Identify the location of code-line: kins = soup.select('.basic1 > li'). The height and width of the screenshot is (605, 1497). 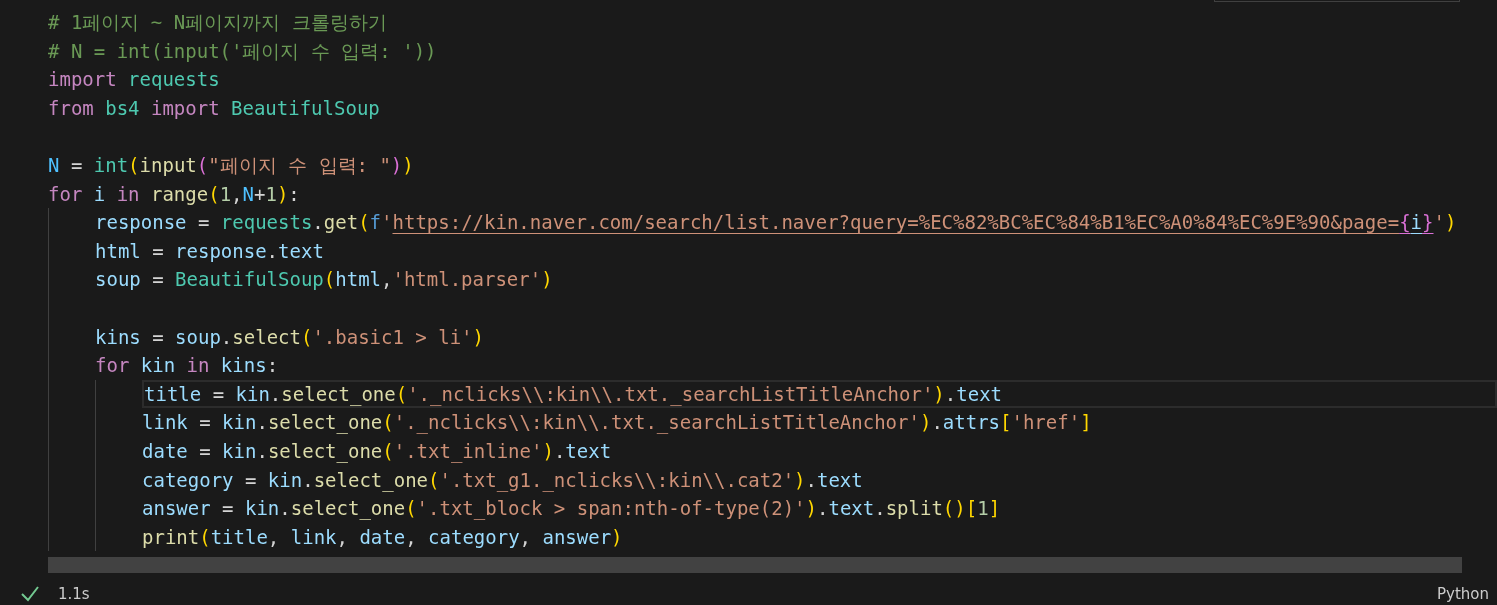
(290, 337).